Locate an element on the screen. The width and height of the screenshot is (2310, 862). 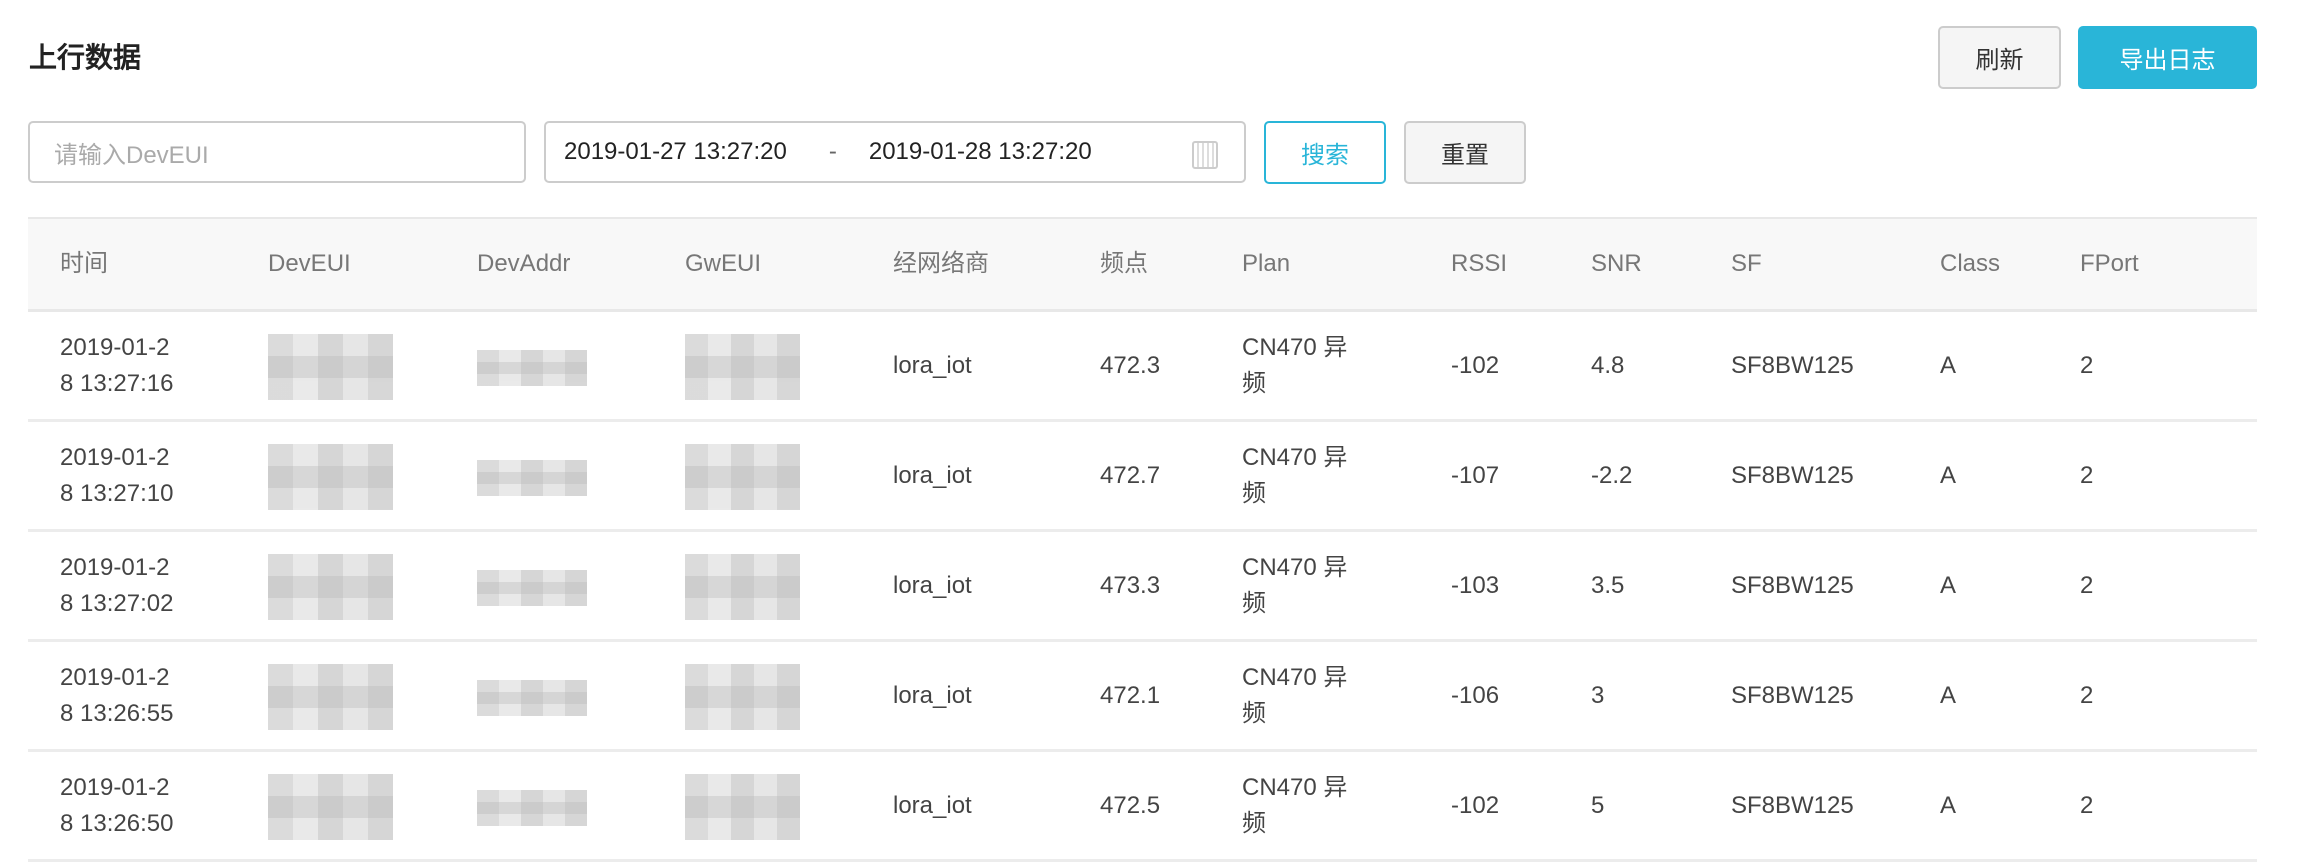
cell-snr: 3.5 is located at coordinates (1607, 586).